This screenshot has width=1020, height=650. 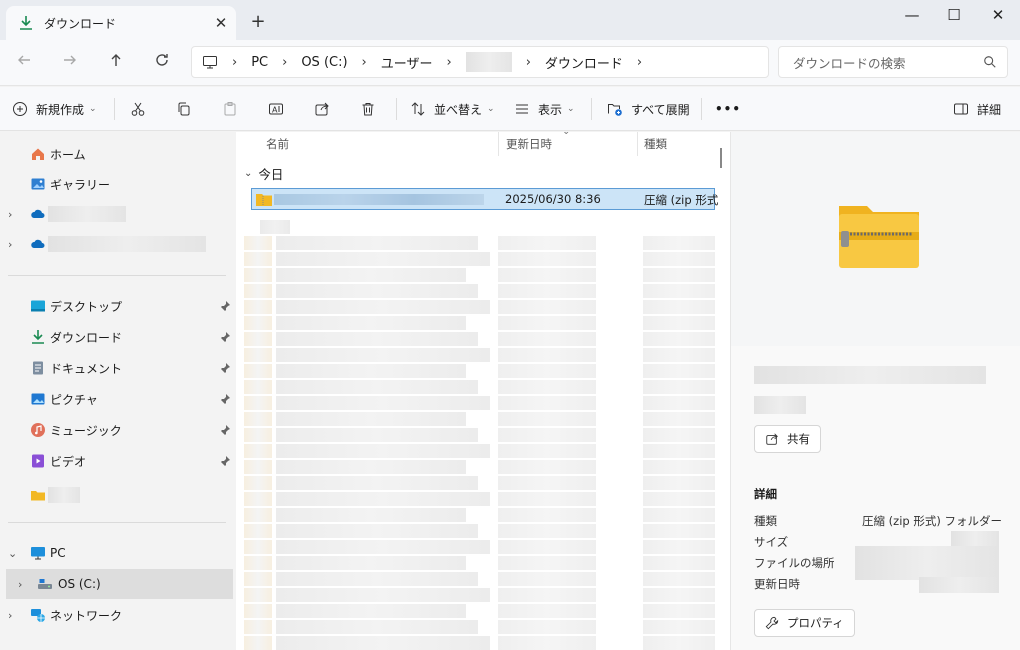 I want to click on properties-button: プロパティ, so click(x=804, y=623).